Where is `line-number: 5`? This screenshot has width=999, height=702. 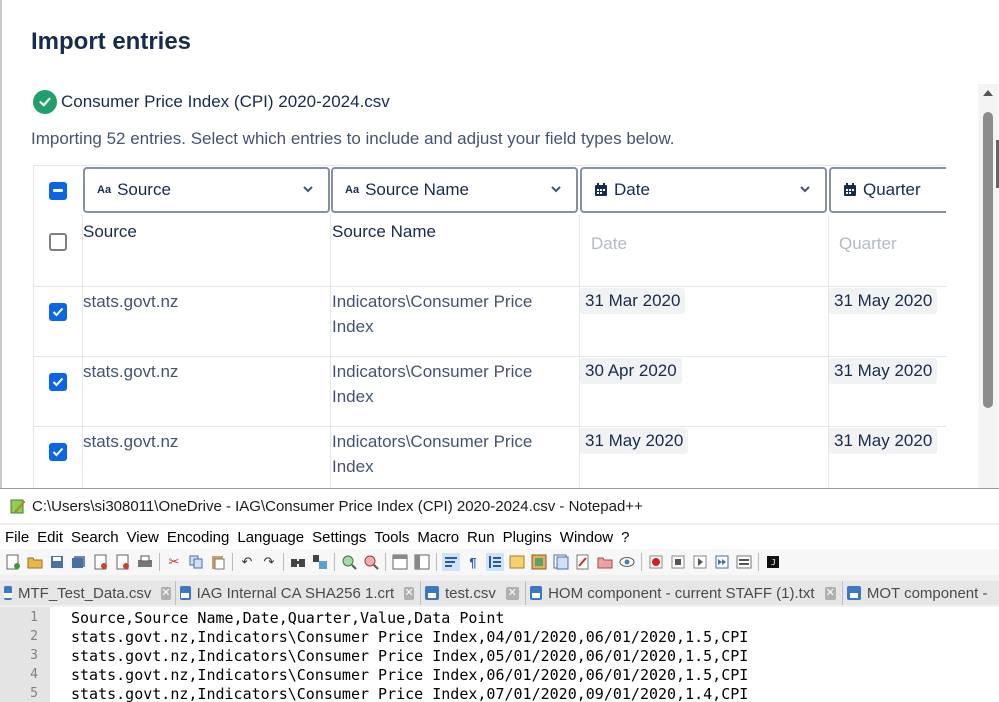
line-number: 5 is located at coordinates (34, 693).